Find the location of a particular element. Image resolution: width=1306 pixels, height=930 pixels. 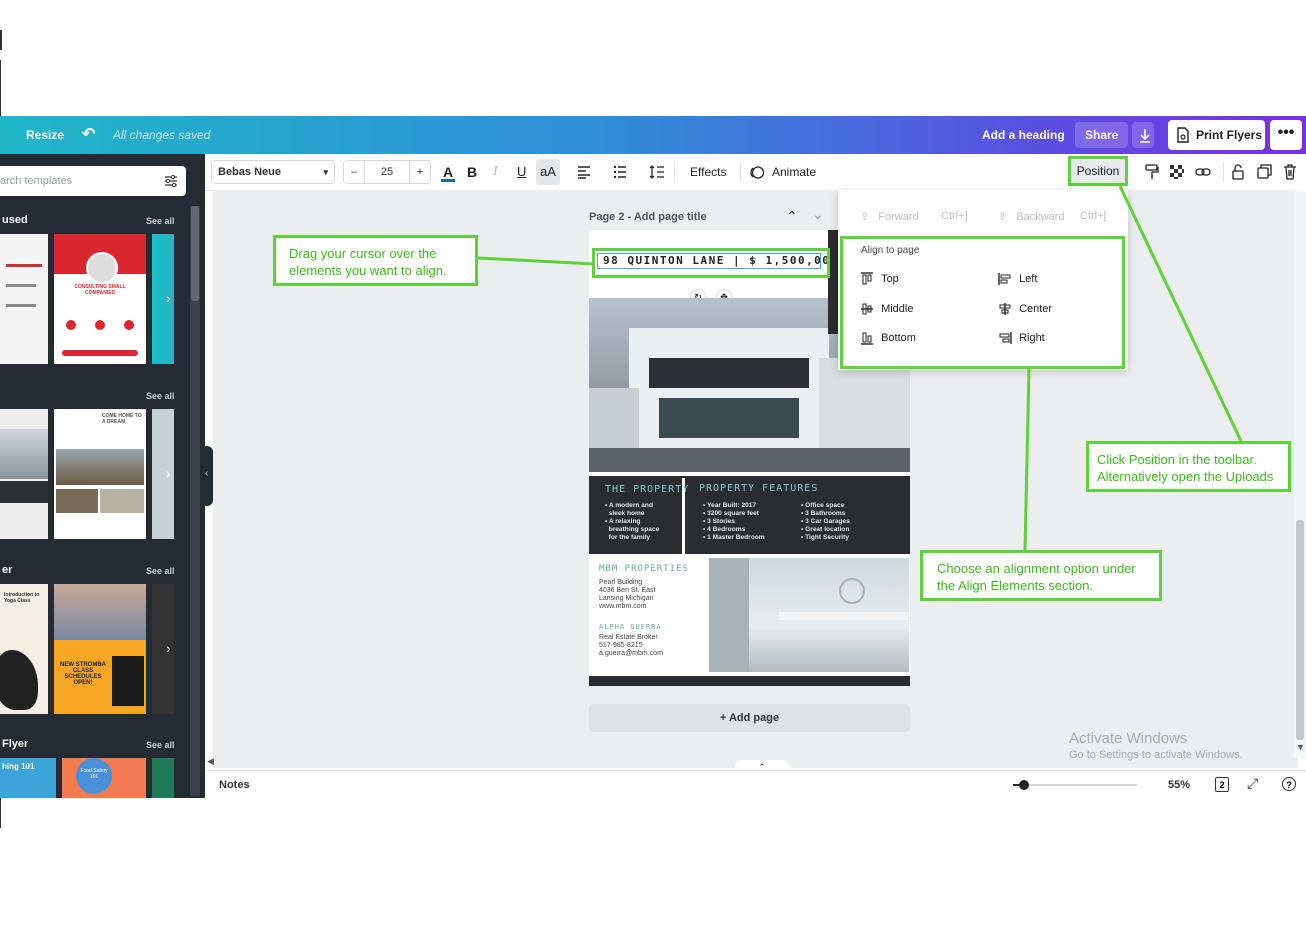

notes-button: Notes is located at coordinates (234, 785).